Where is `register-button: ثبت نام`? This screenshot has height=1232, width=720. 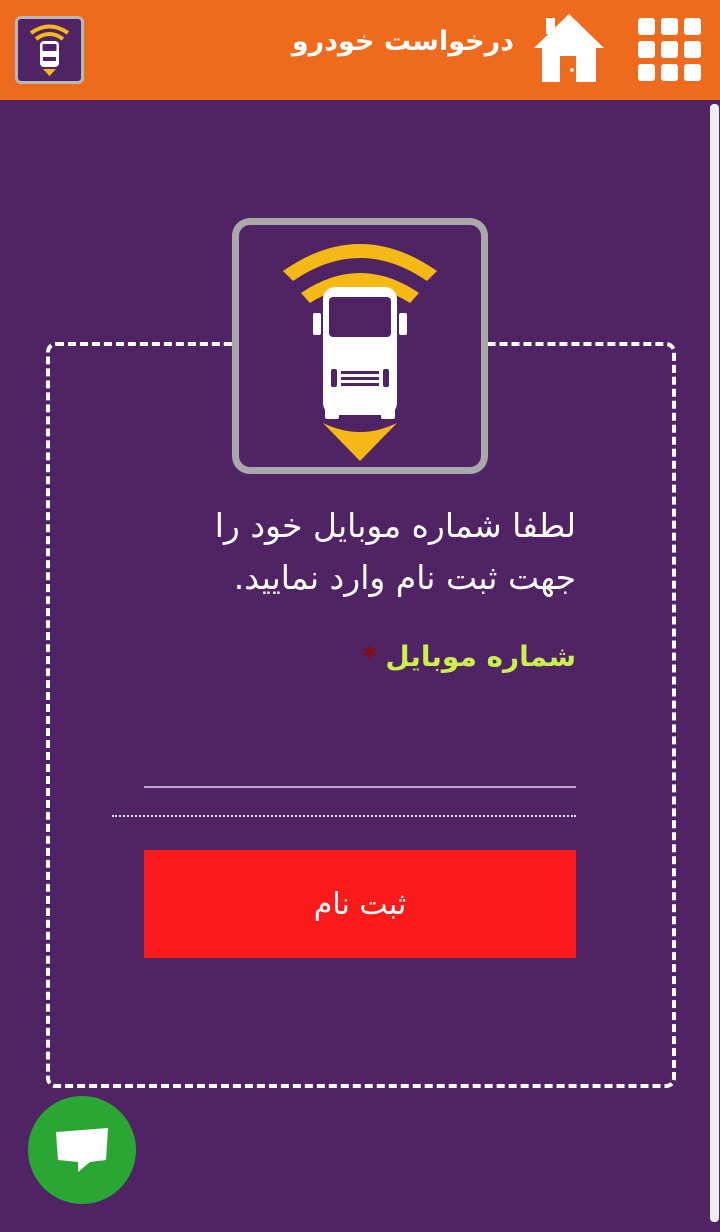 register-button: ثبت نام is located at coordinates (360, 904).